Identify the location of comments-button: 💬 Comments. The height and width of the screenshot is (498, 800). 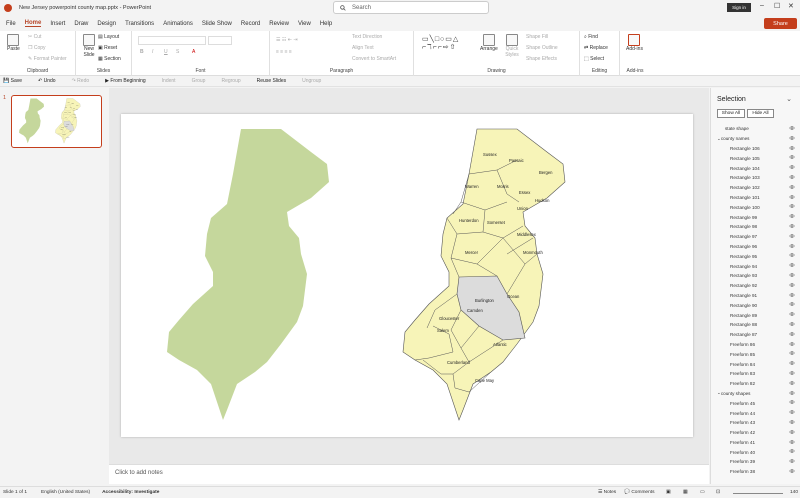
(639, 492).